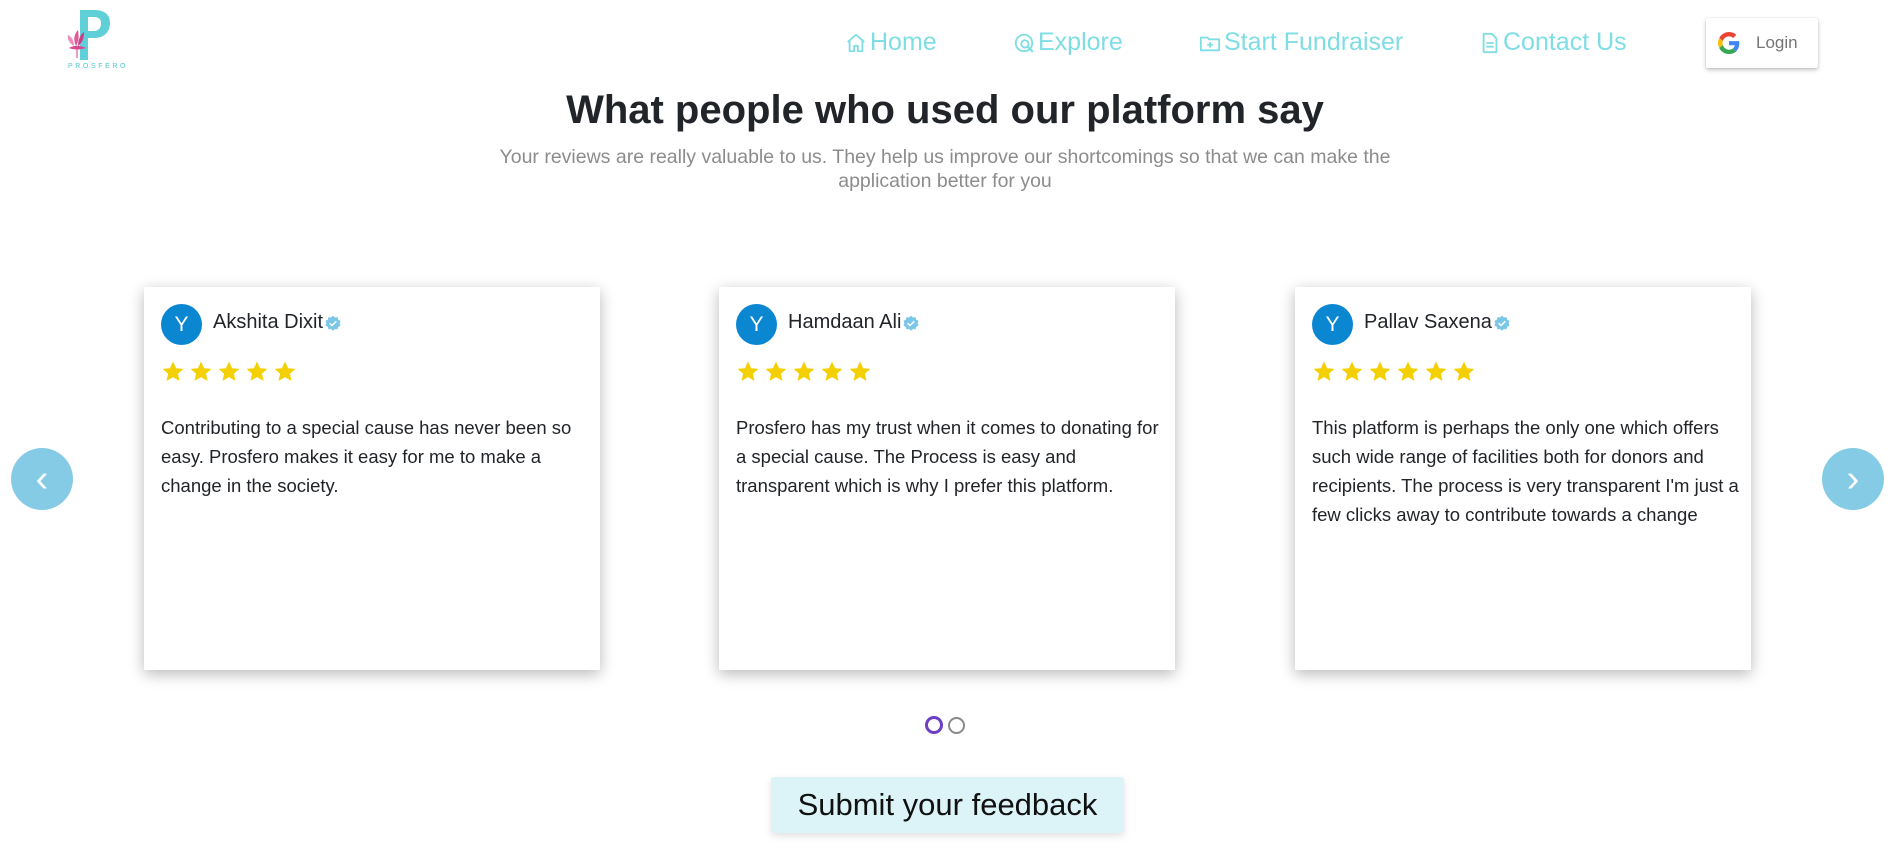  Describe the element at coordinates (1024, 42) in the screenshot. I see `magnifier-icon` at that location.